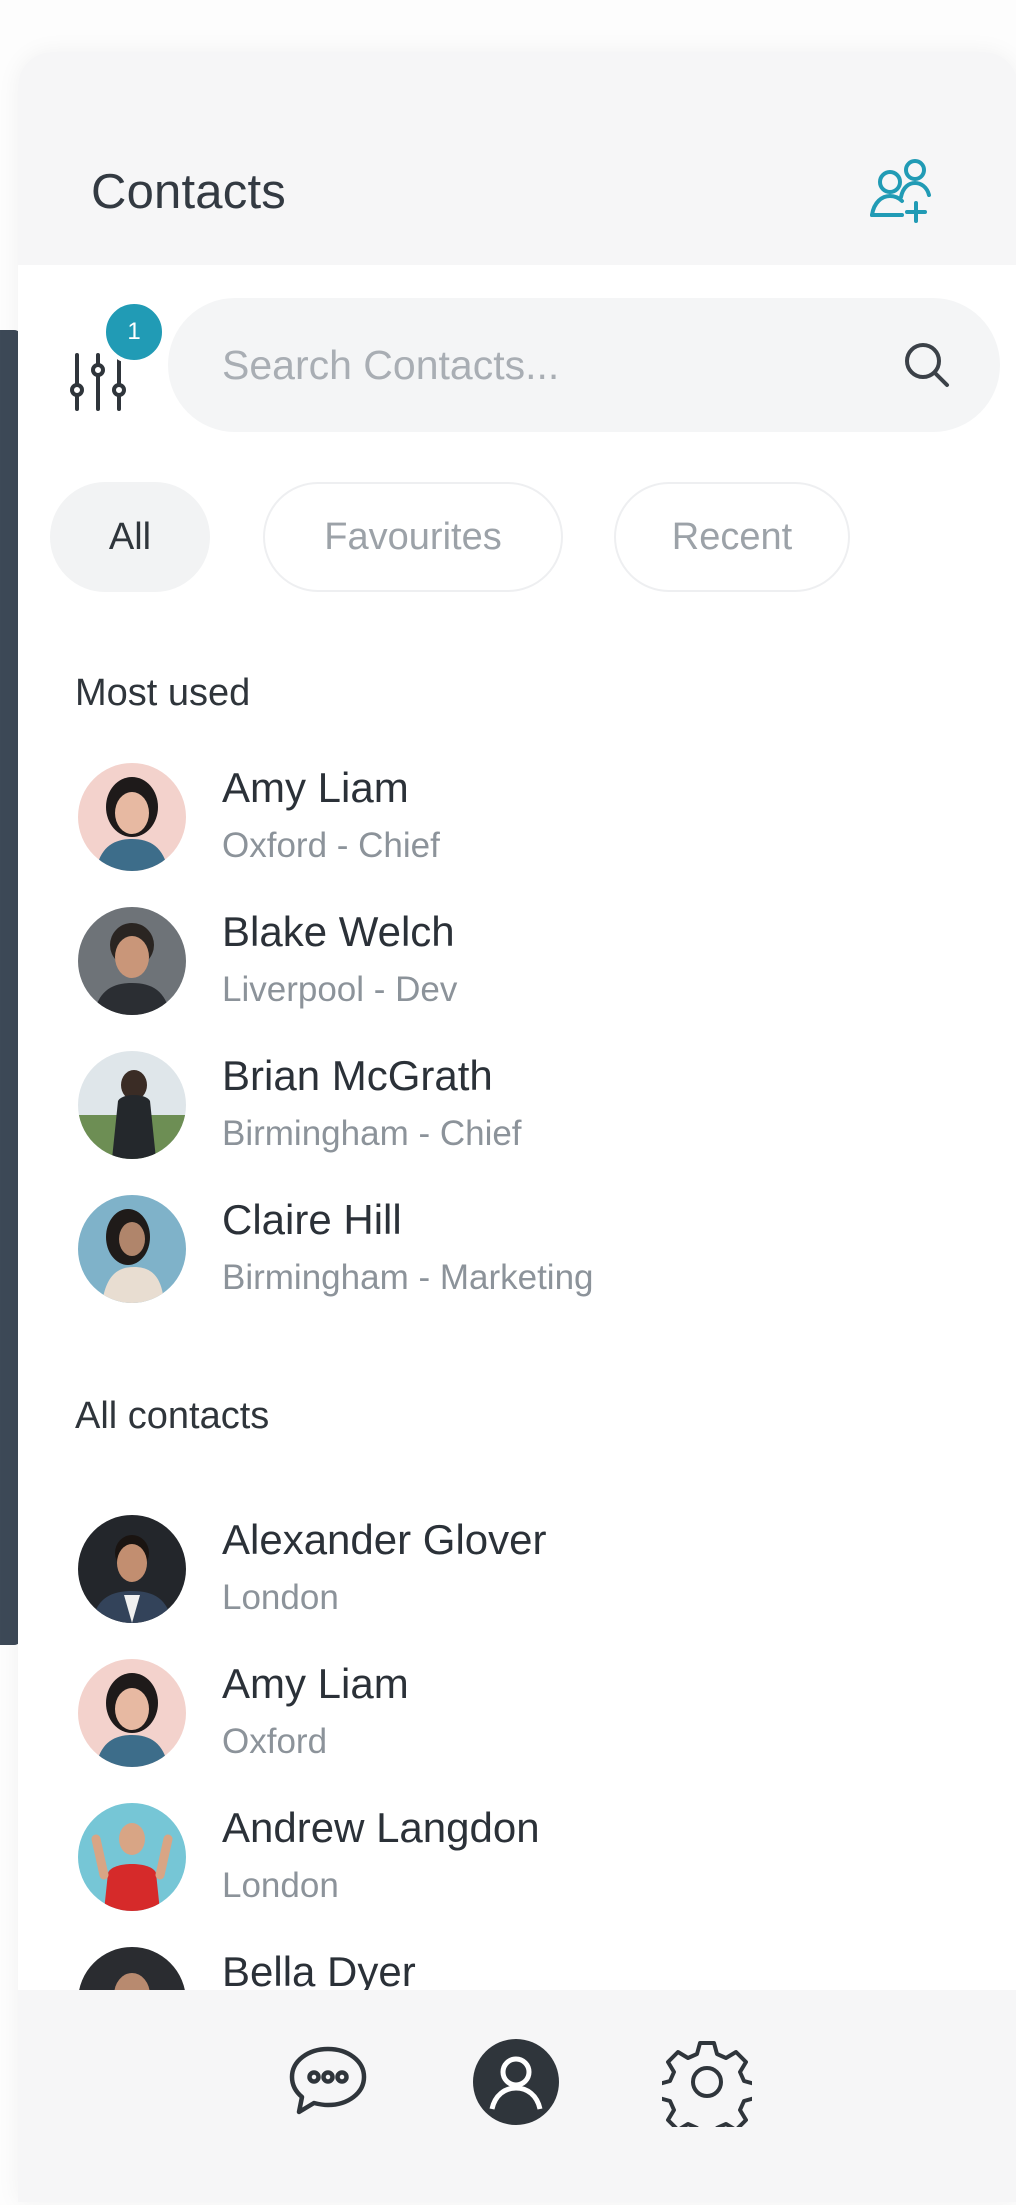  What do you see at coordinates (319, 1971) in the screenshot?
I see `contact-name: Bella Dyer` at bounding box center [319, 1971].